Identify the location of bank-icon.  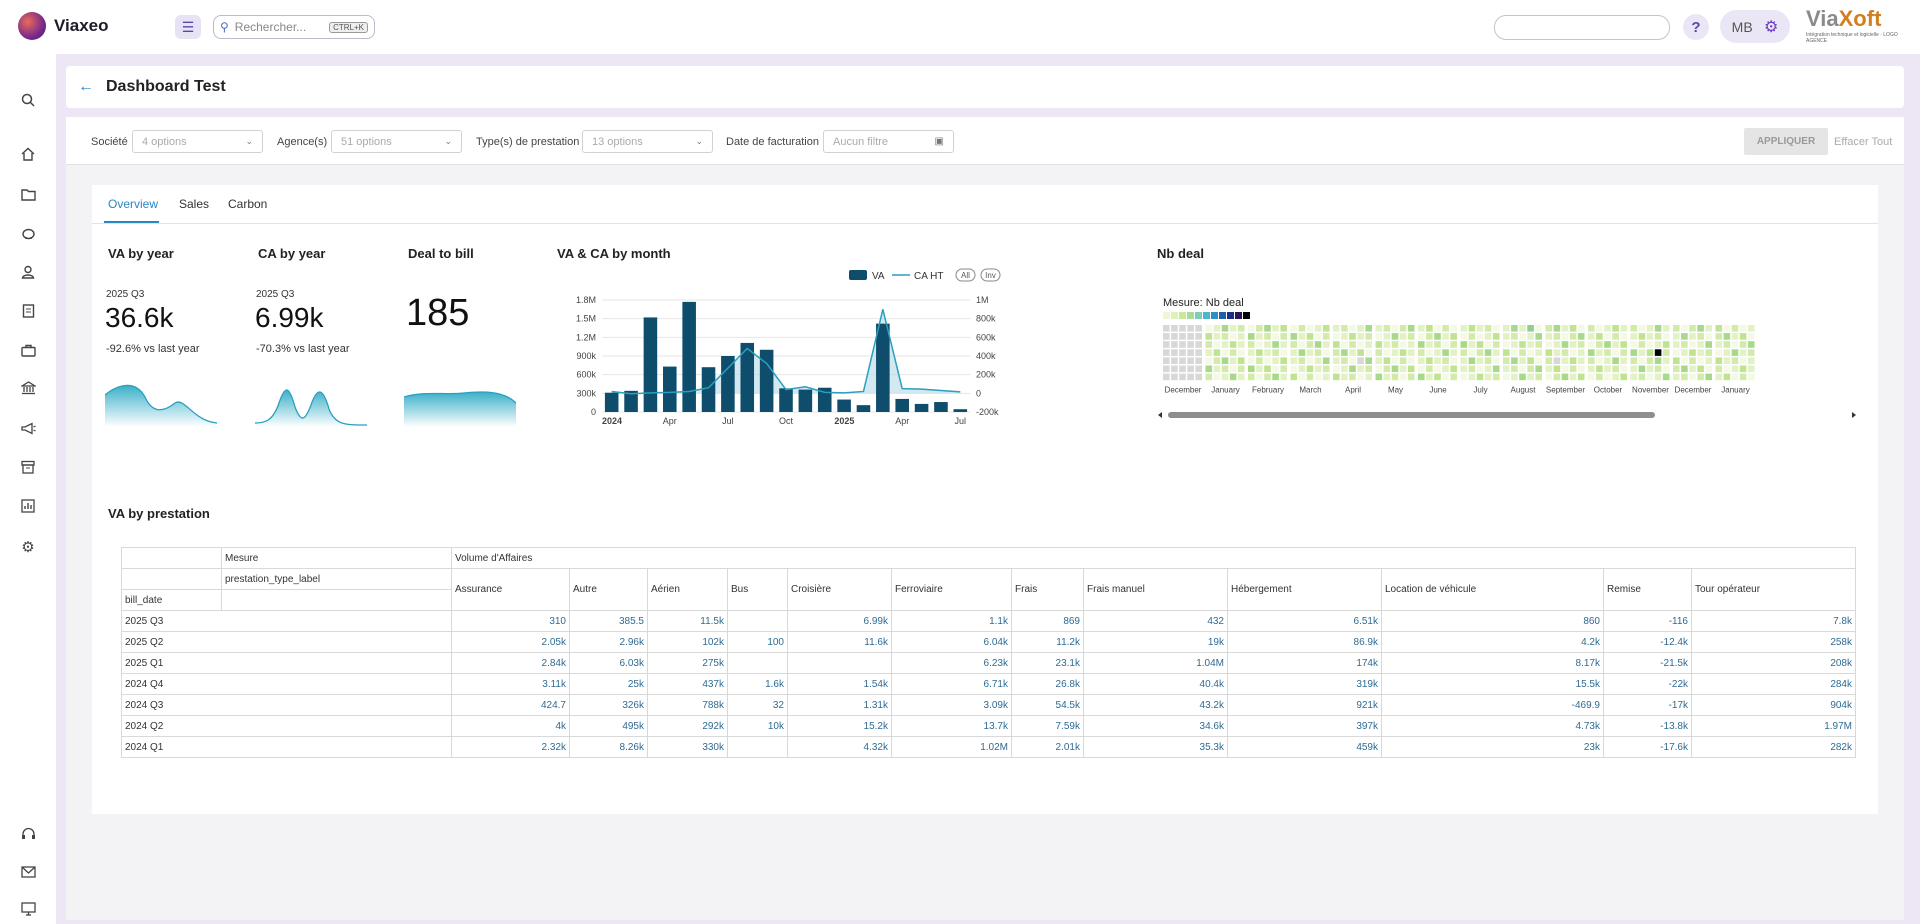
(28, 388).